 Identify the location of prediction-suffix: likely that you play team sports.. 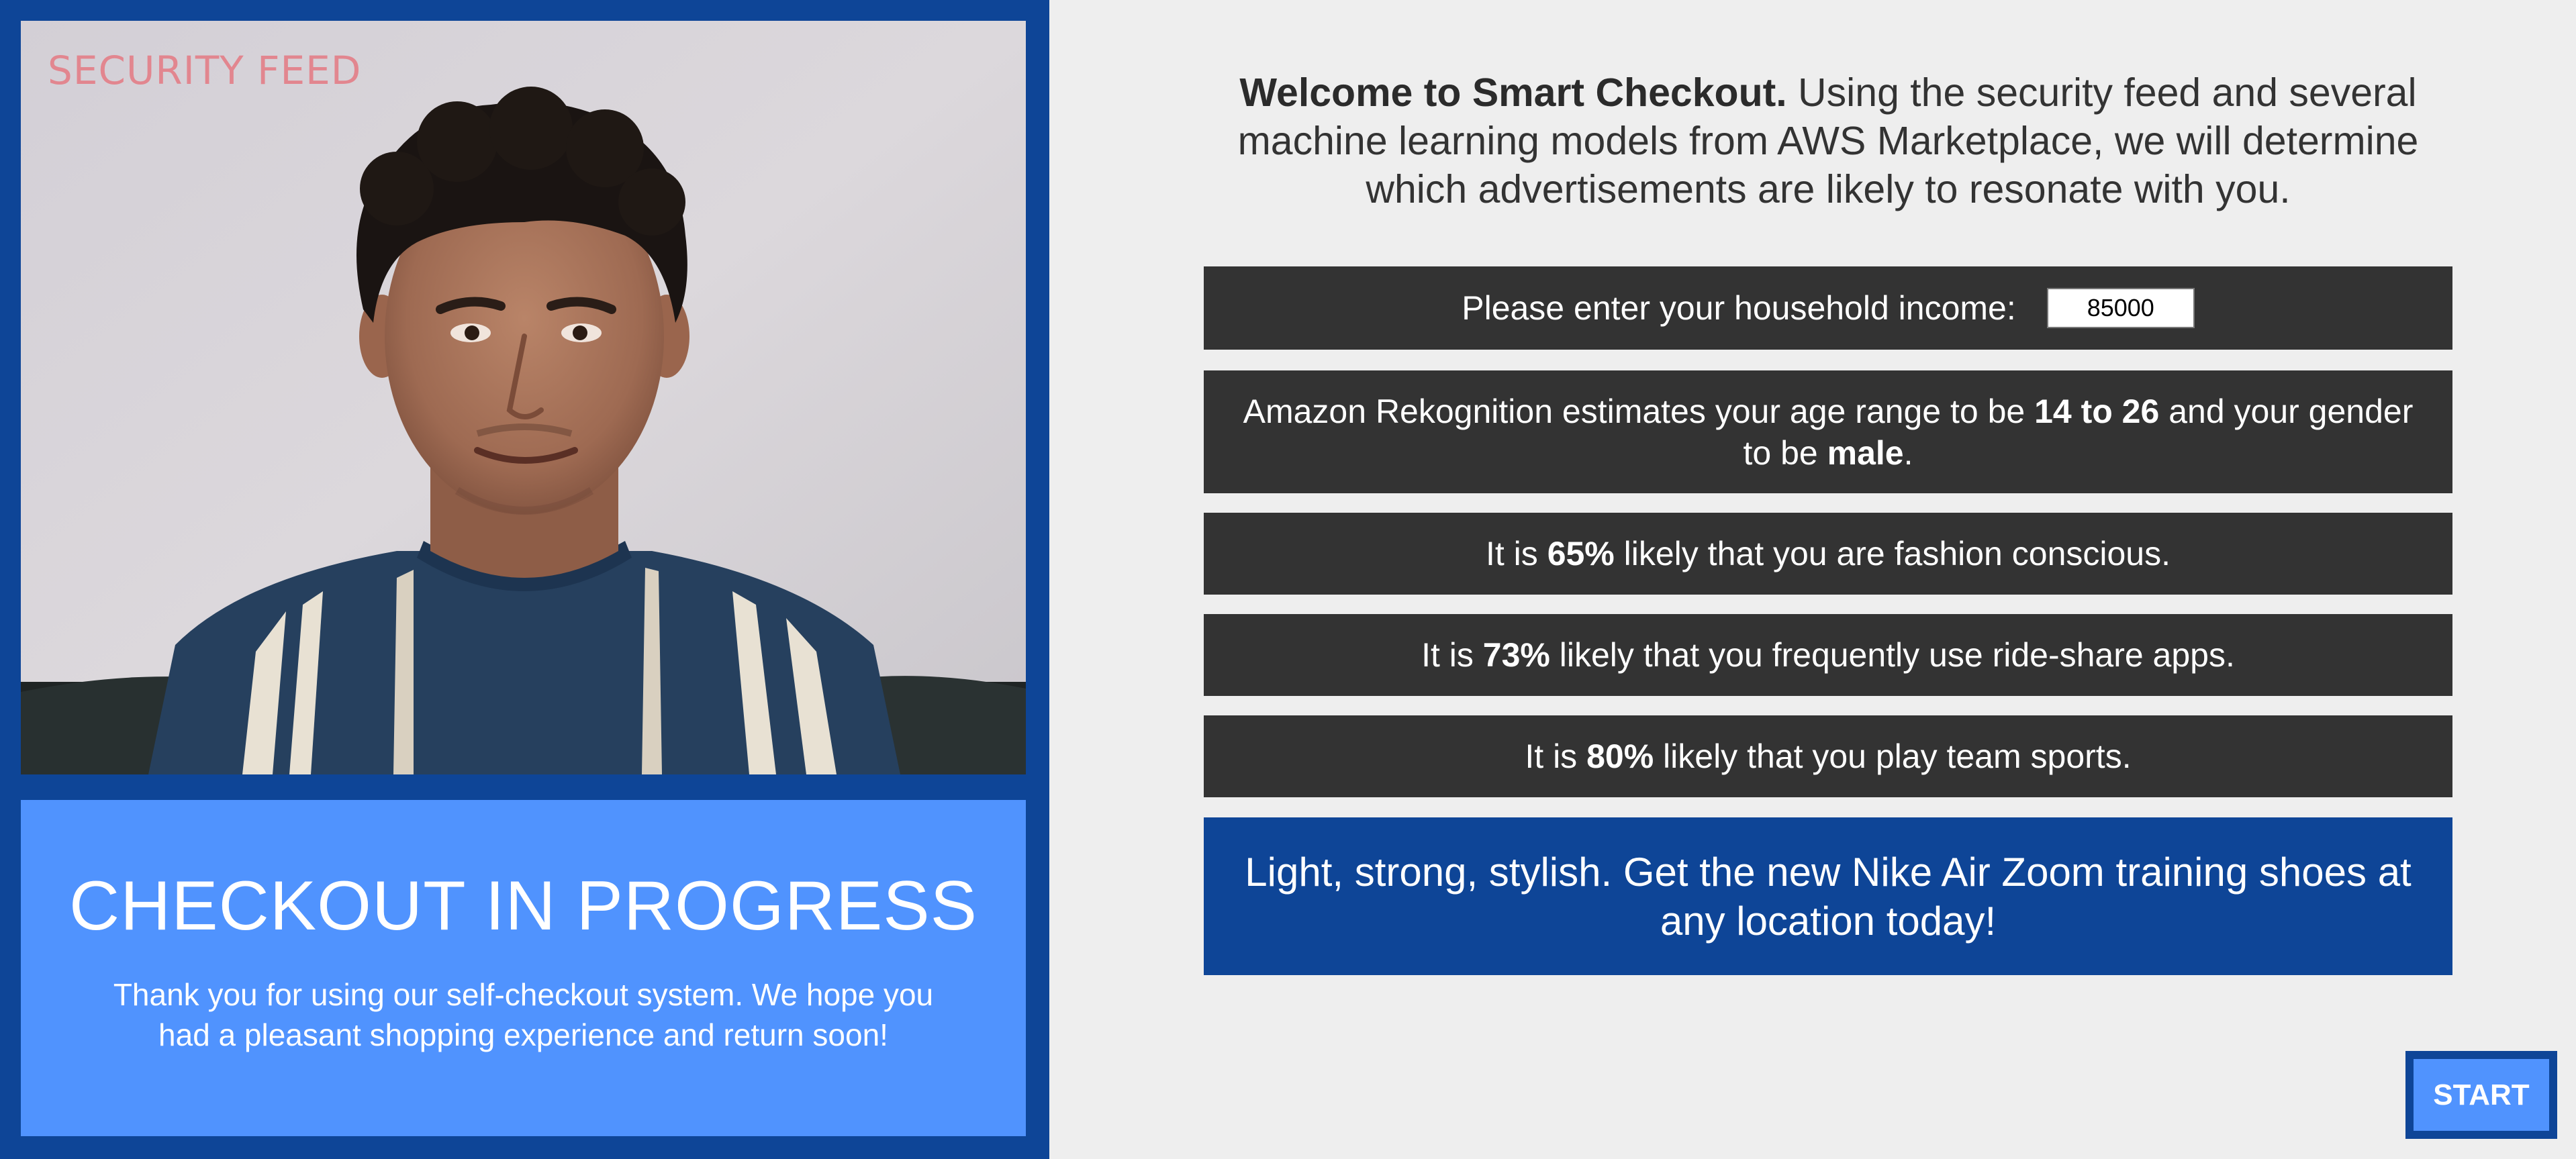
(1893, 756).